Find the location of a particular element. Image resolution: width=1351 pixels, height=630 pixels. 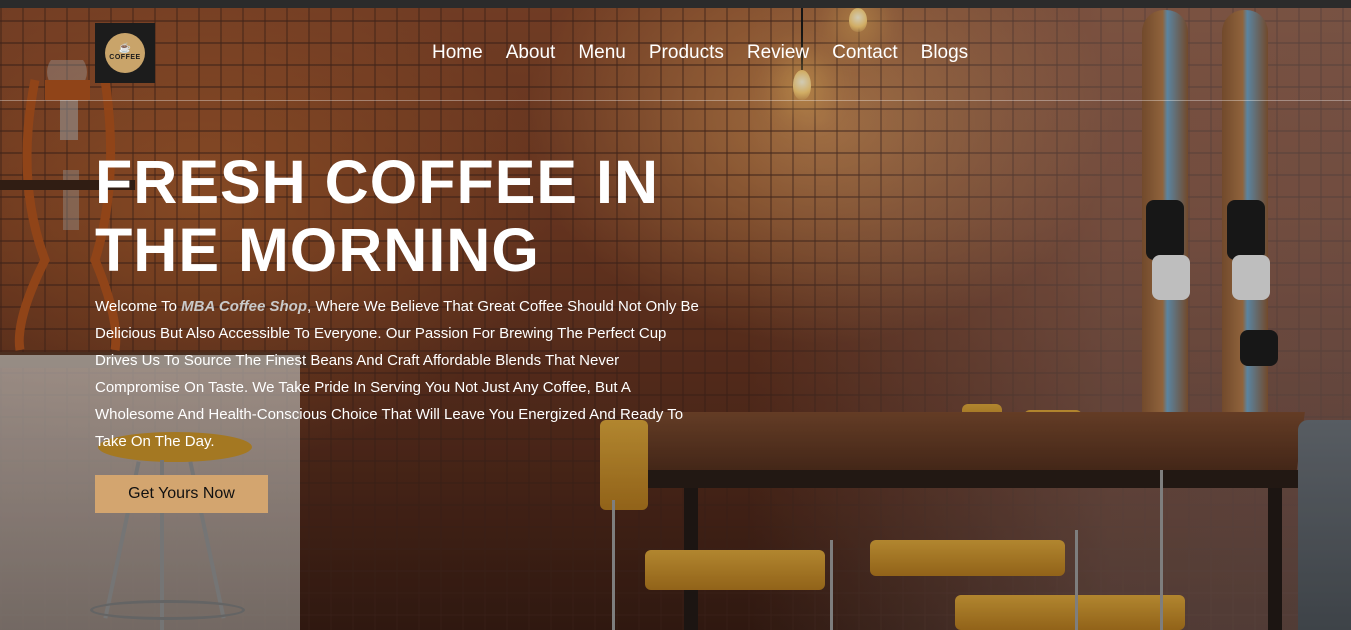

nav-about: About is located at coordinates (531, 53).